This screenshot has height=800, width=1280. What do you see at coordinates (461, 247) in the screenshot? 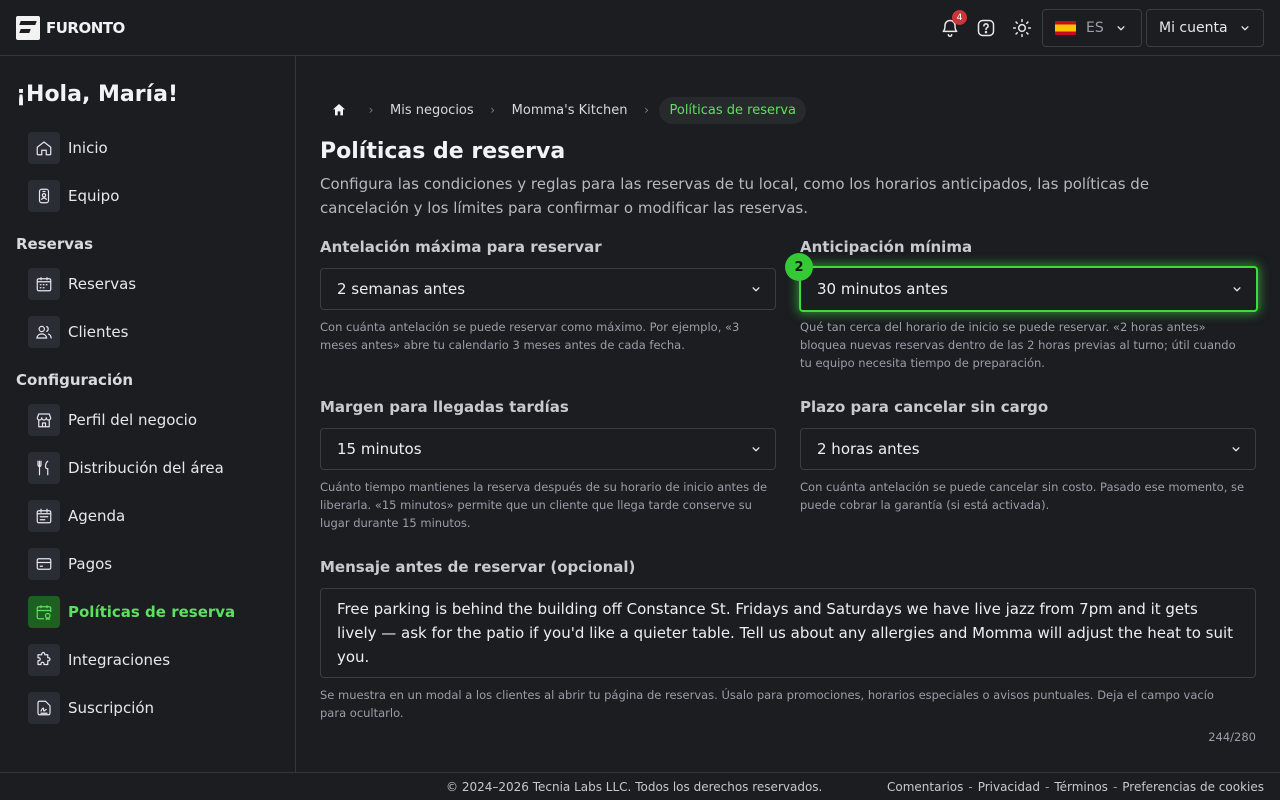
I see `max-advance-label: Antelación máxima para reservar` at bounding box center [461, 247].